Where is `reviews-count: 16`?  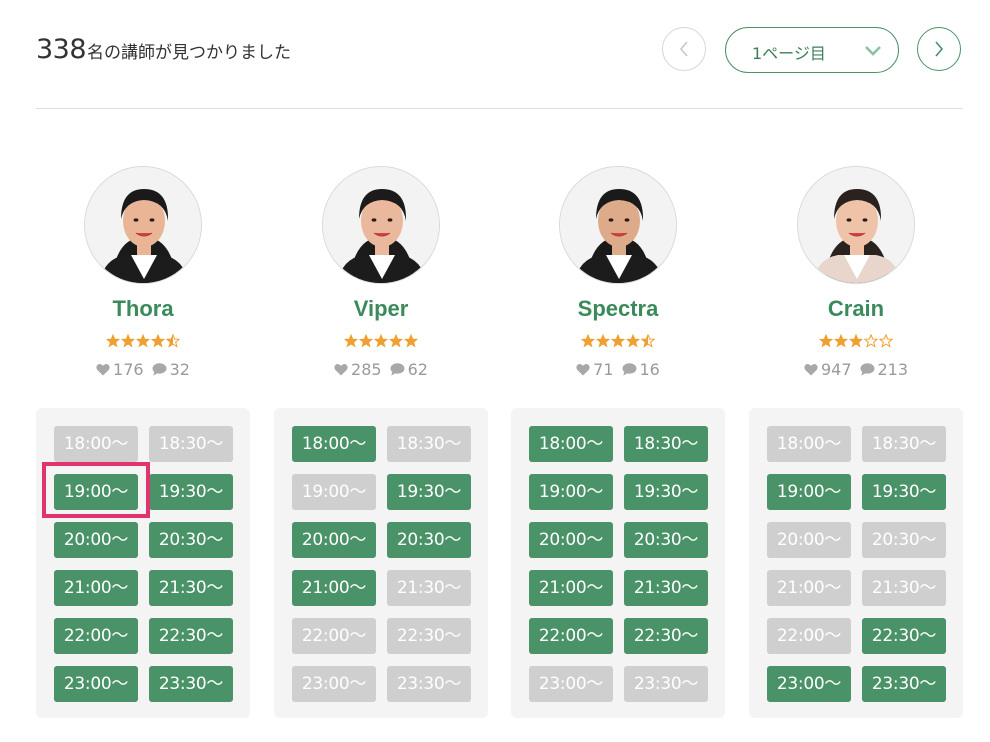
reviews-count: 16 is located at coordinates (641, 369).